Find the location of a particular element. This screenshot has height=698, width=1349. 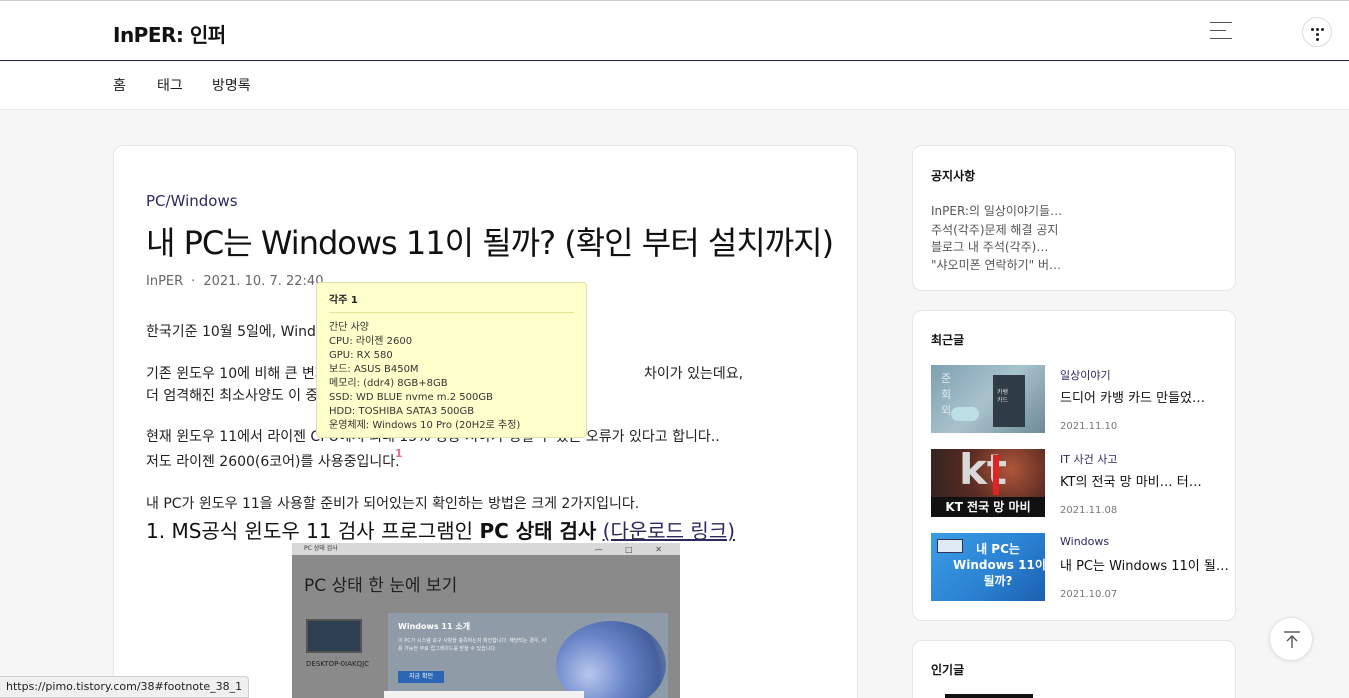

kt-logo: kt is located at coordinates (983, 471).